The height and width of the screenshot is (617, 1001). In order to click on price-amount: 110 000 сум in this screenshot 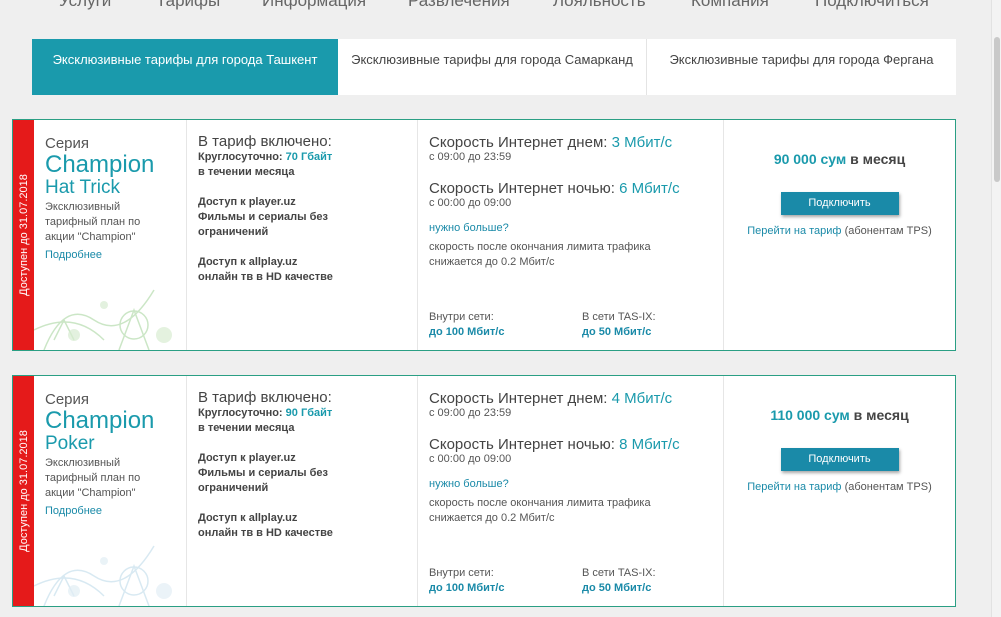, I will do `click(810, 415)`.